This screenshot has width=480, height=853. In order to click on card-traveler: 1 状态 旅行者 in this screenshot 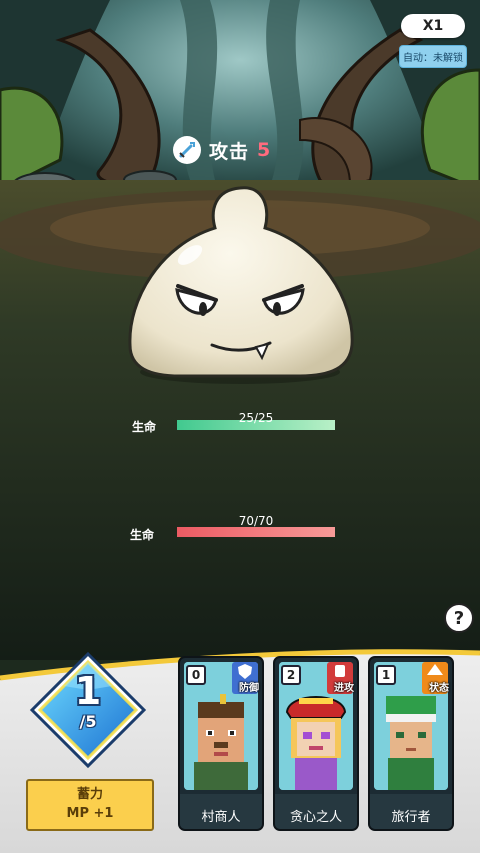, I will do `click(411, 743)`.